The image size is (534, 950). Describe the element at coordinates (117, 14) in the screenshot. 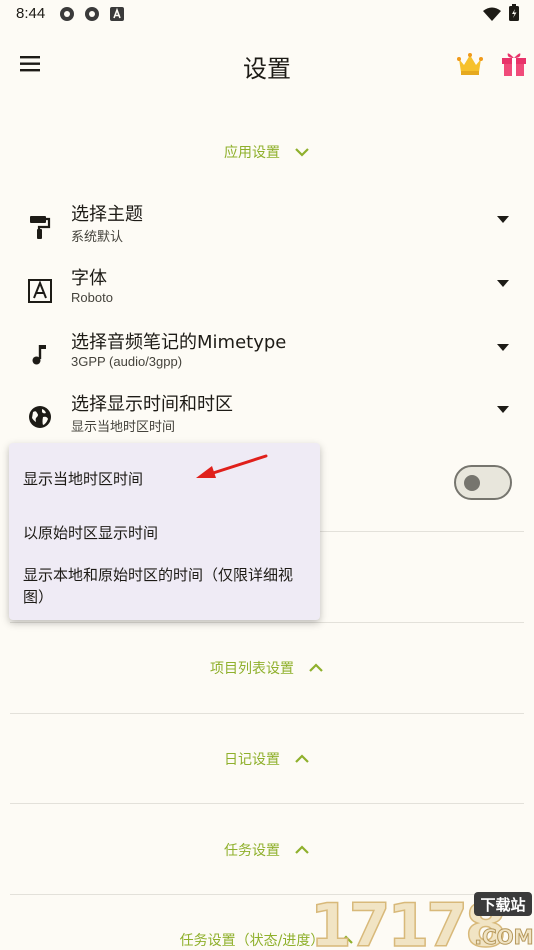

I see `a-notification-icon` at that location.